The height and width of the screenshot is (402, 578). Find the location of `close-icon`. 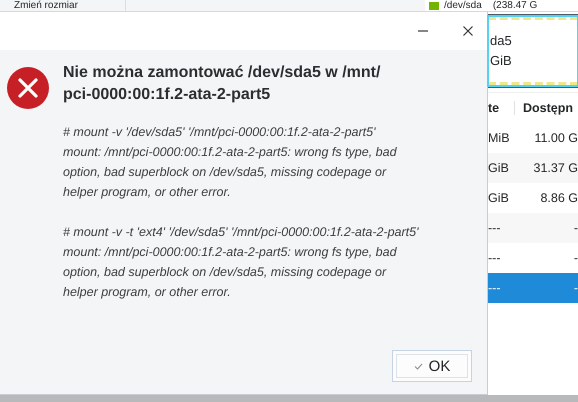

close-icon is located at coordinates (468, 31).